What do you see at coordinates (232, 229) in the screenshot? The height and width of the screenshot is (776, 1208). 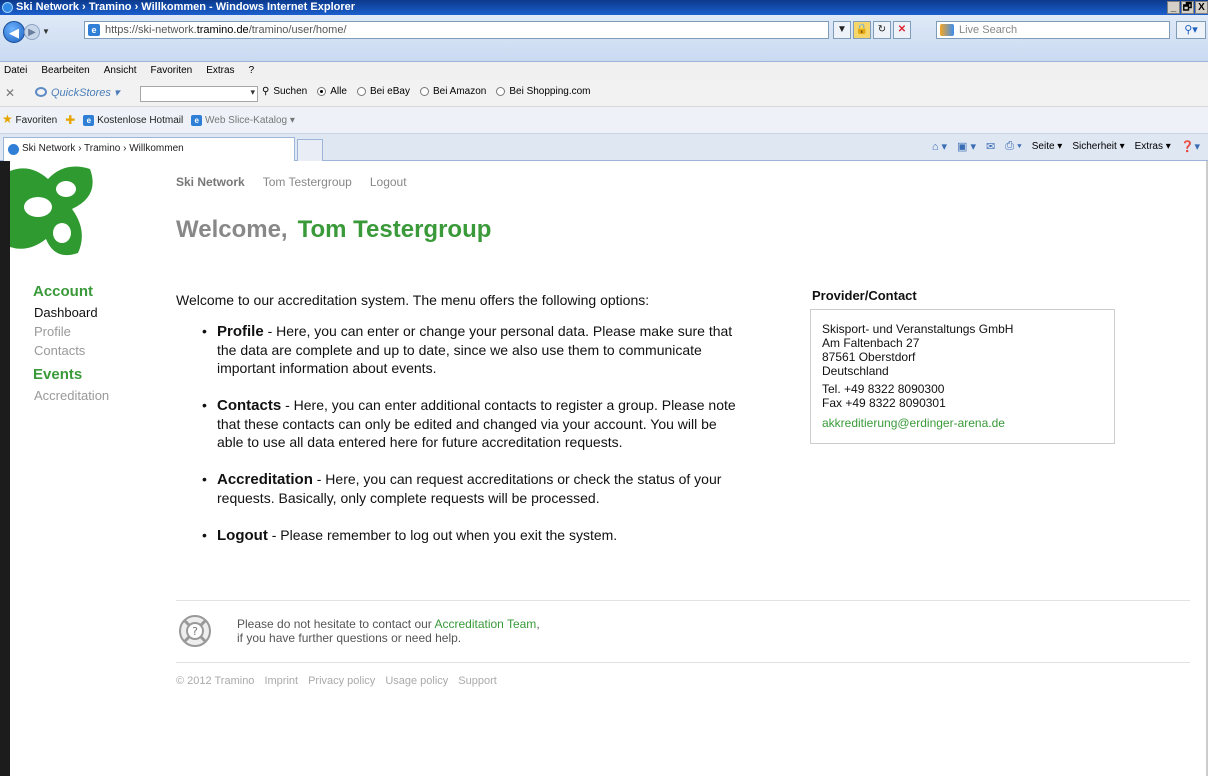 I see `welcome-prefix: Welcome,` at bounding box center [232, 229].